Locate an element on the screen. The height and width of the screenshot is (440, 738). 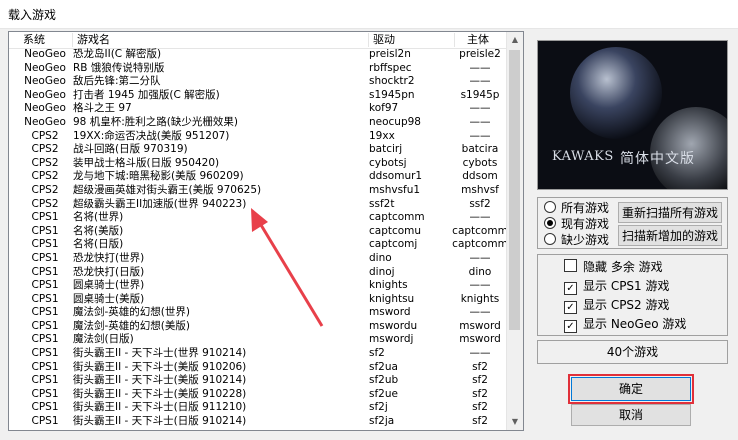
row-driver: mshvsfu1 is located at coordinates (395, 189).